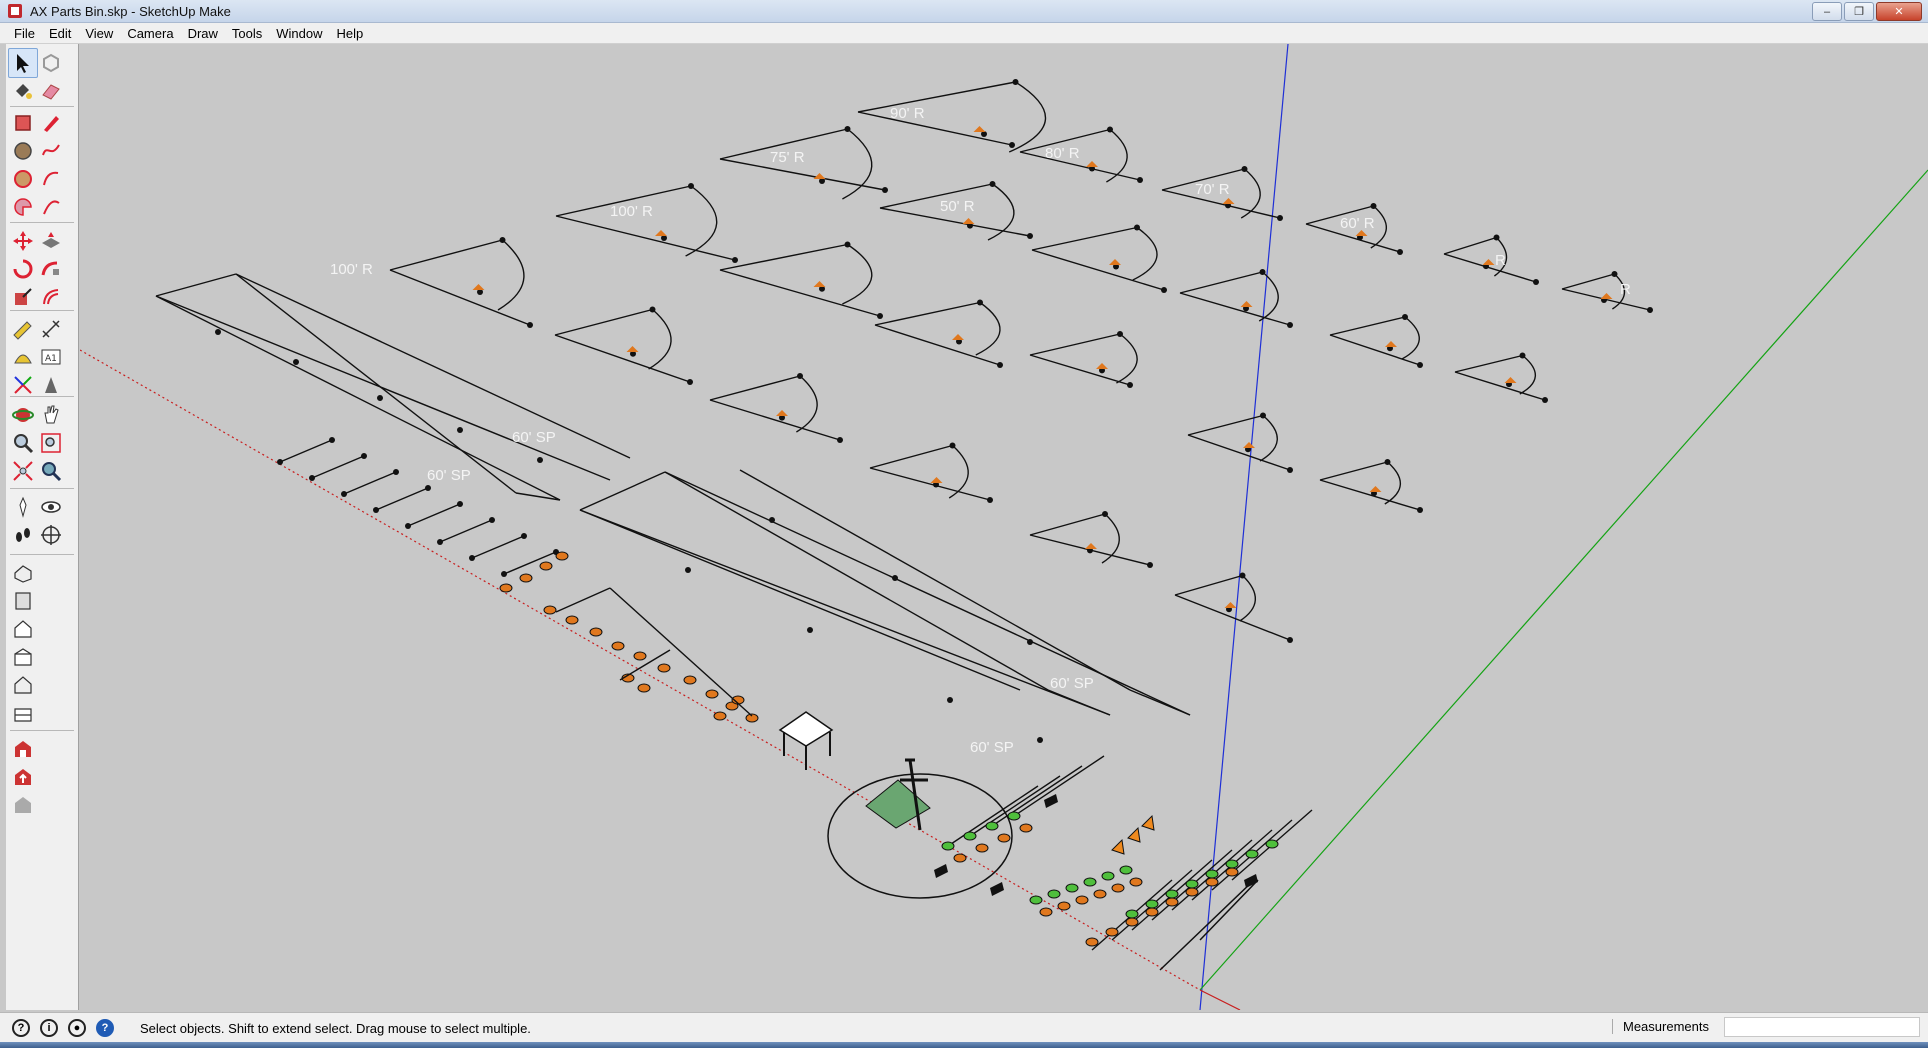  Describe the element at coordinates (1899, 11) in the screenshot. I see `close-icon: ✕` at that location.